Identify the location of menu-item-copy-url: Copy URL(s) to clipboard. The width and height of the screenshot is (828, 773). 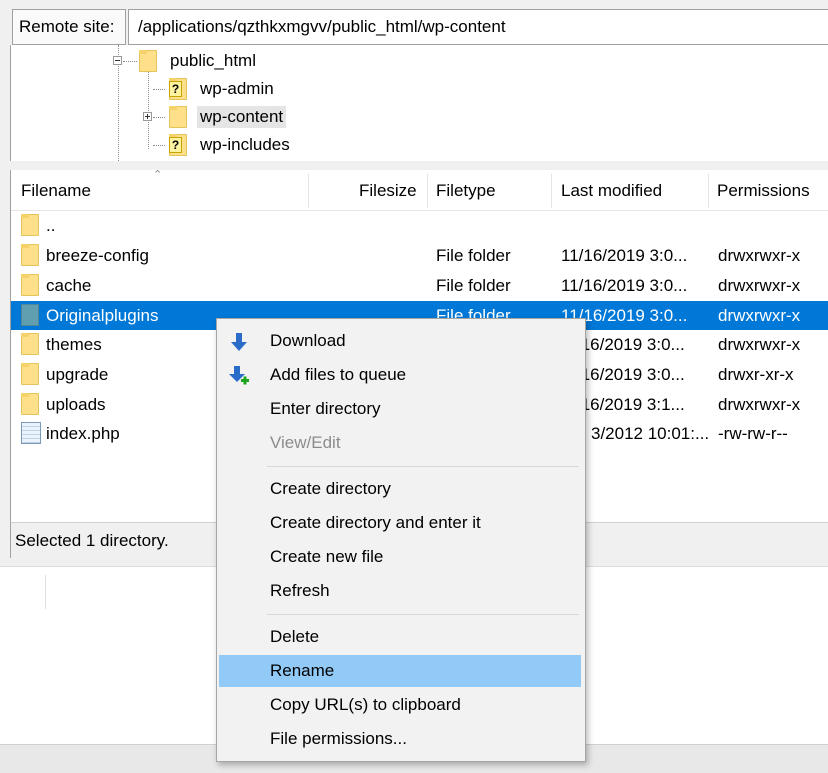
(400, 705).